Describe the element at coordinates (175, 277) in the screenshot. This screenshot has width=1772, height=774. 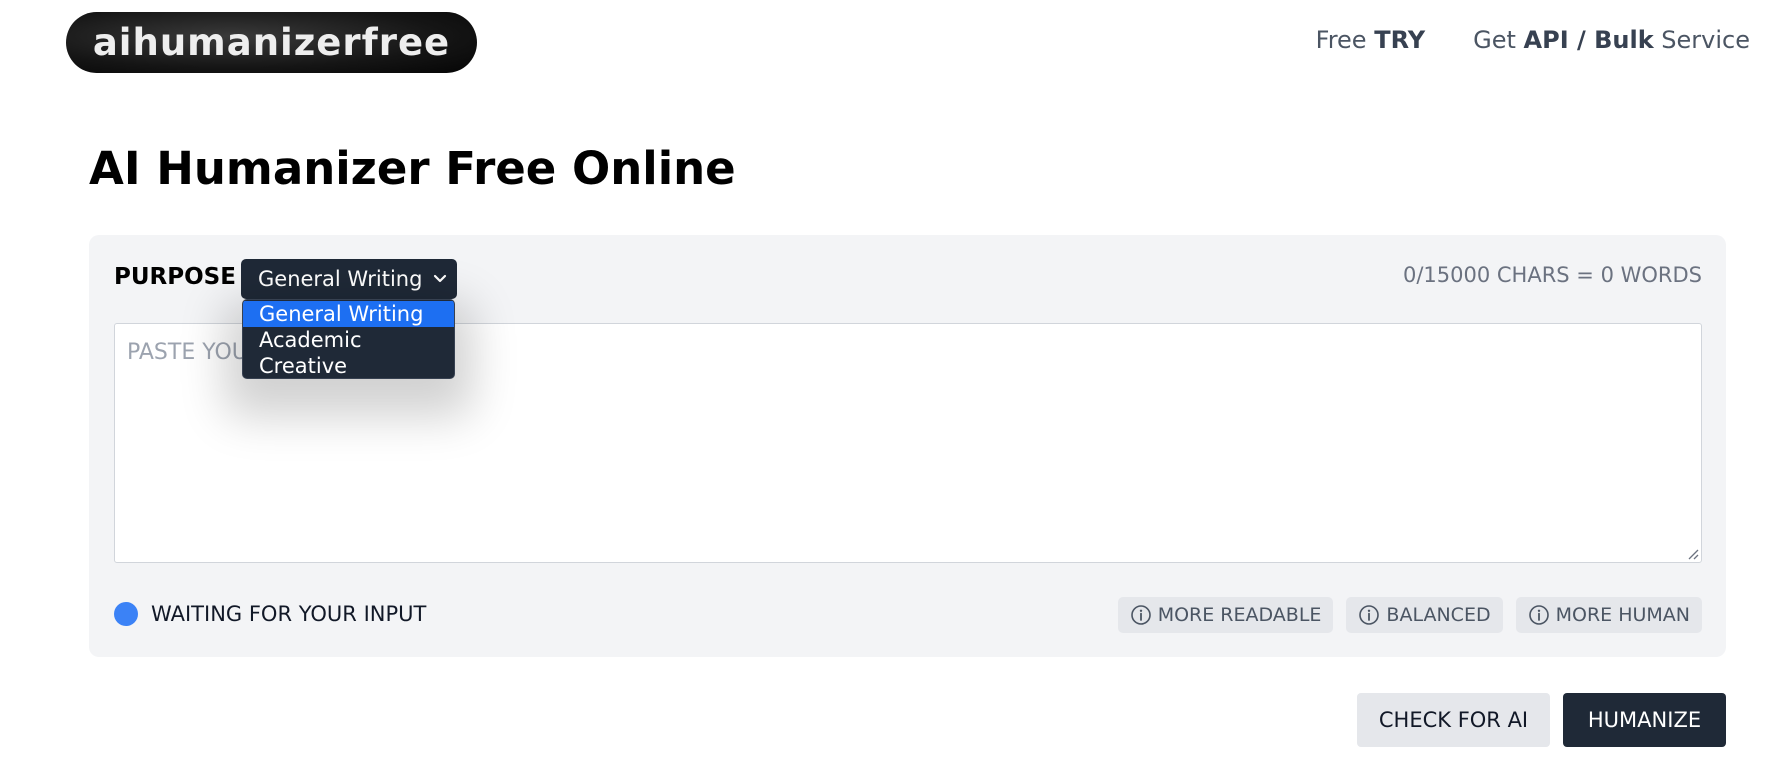
I see `purpose-label: PURPOSE` at that location.